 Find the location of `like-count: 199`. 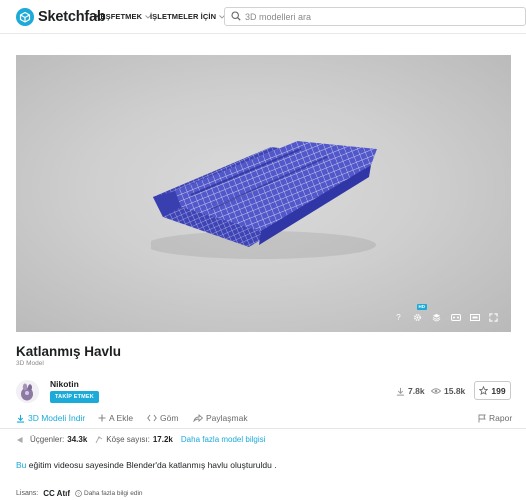

like-count: 199 is located at coordinates (498, 390).